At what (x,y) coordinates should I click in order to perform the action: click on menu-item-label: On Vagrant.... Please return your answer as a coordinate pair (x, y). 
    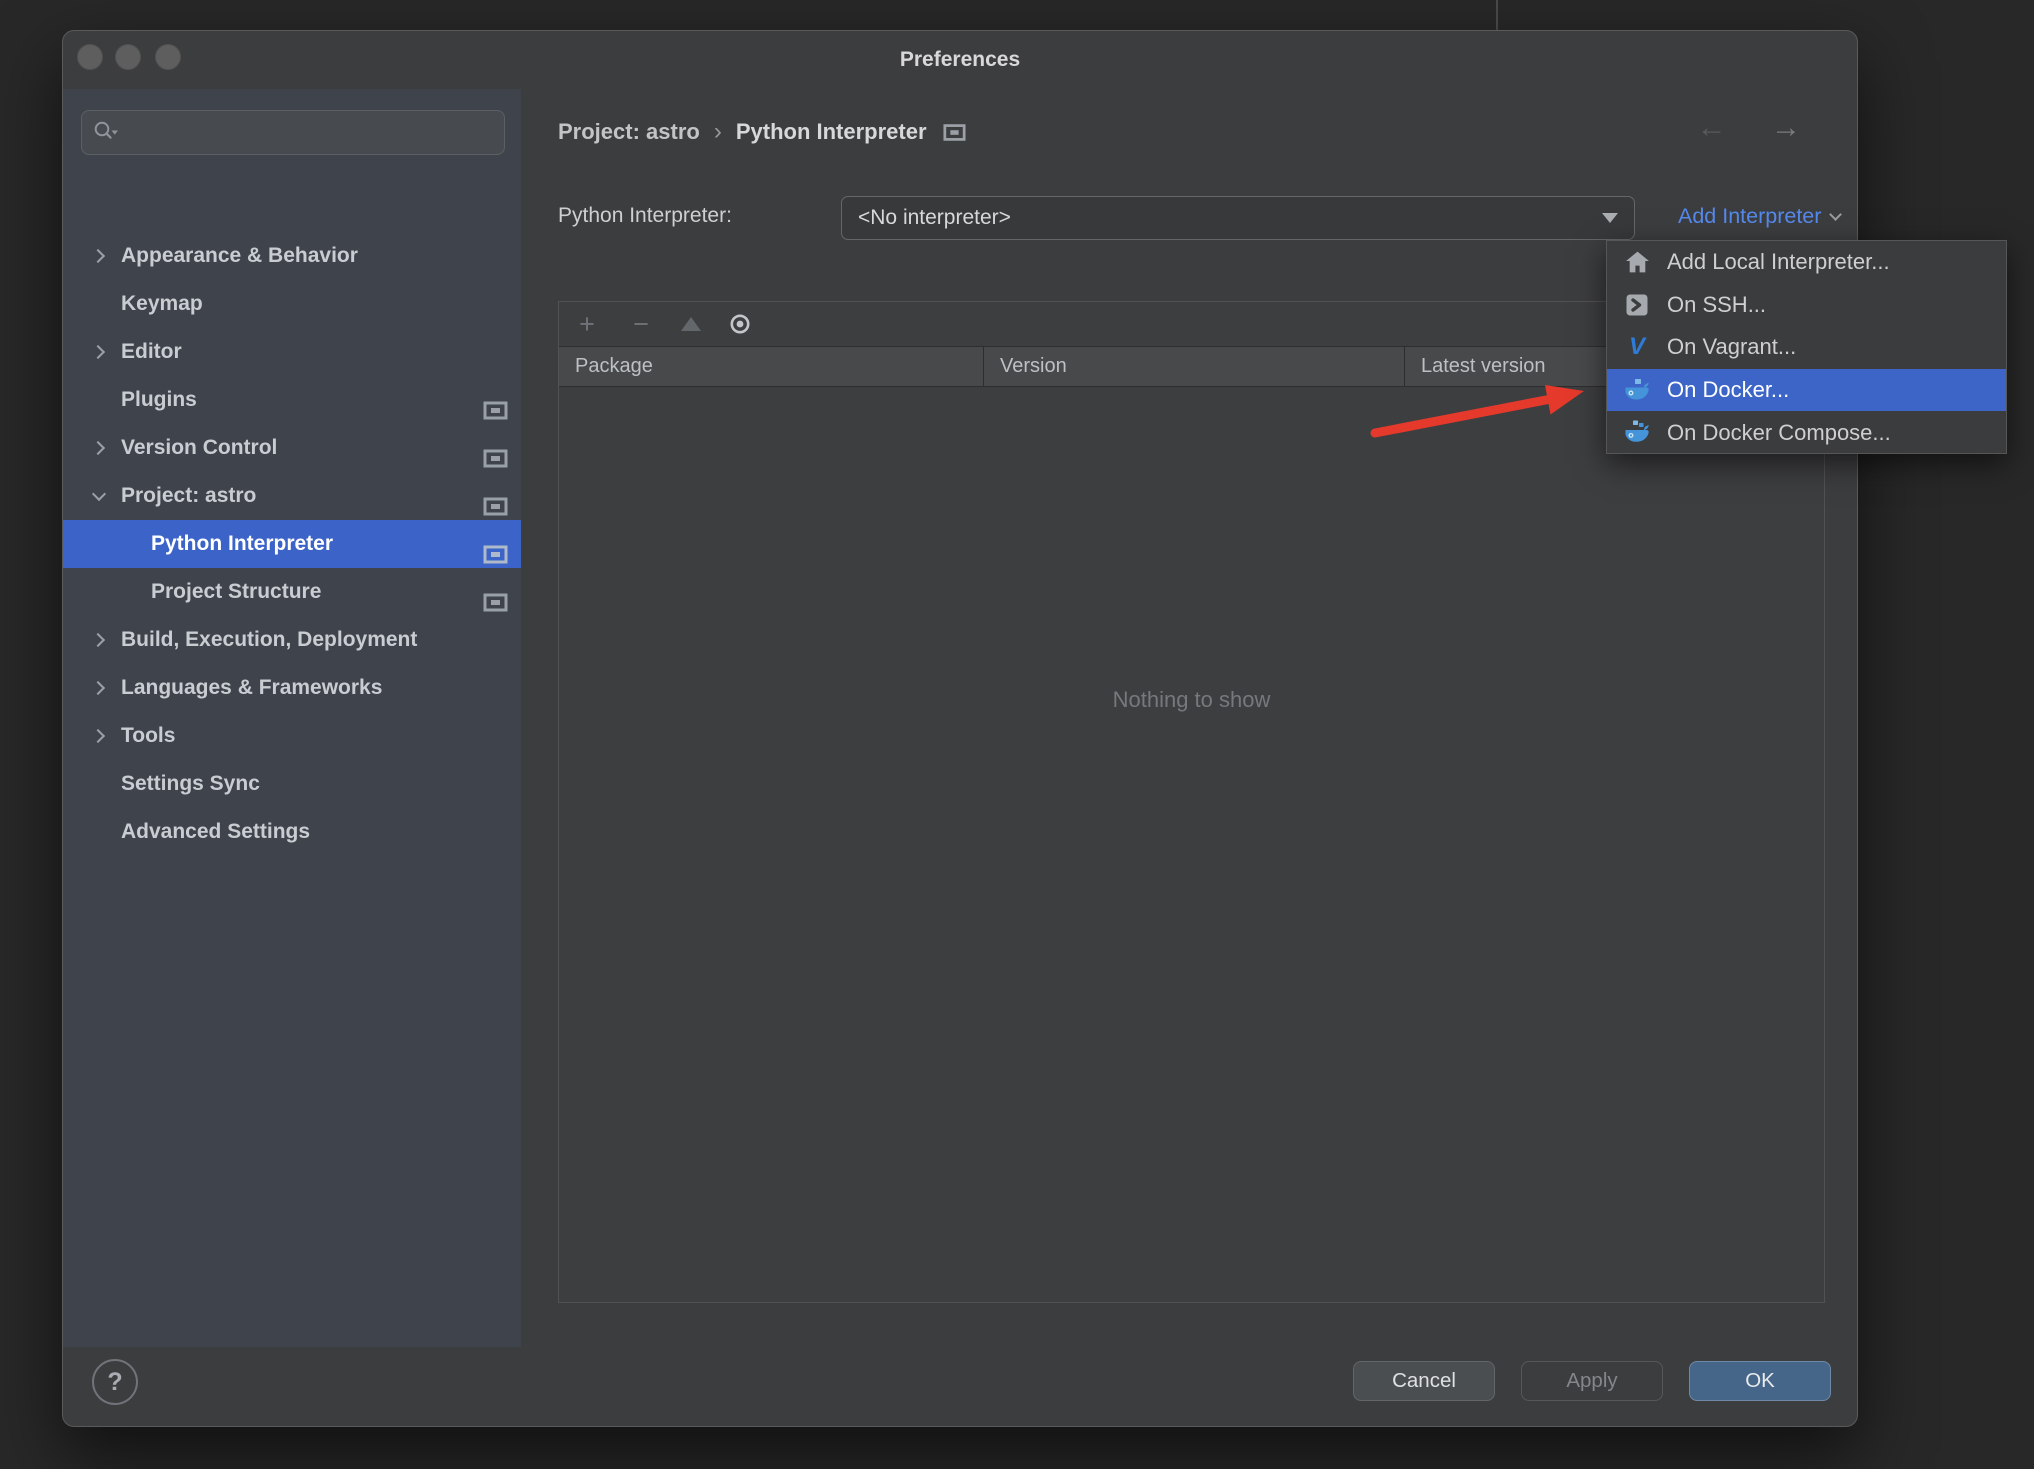
    Looking at the image, I should click on (1732, 347).